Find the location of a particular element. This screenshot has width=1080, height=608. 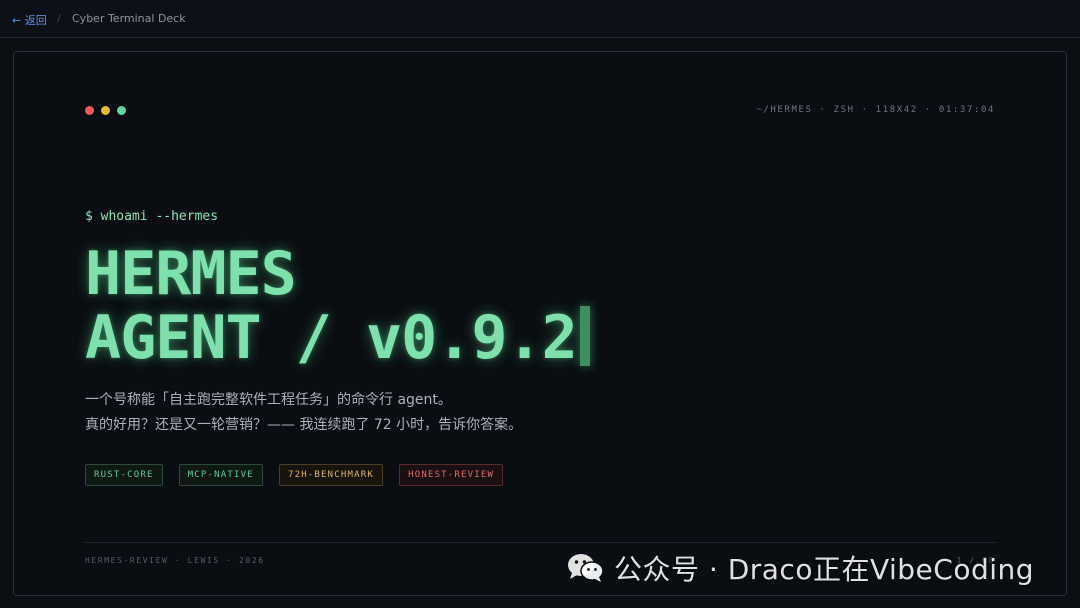

description-line-1: 一个号称能「自主跑完整软件工程任务」的命令行 agent。 is located at coordinates (268, 400).